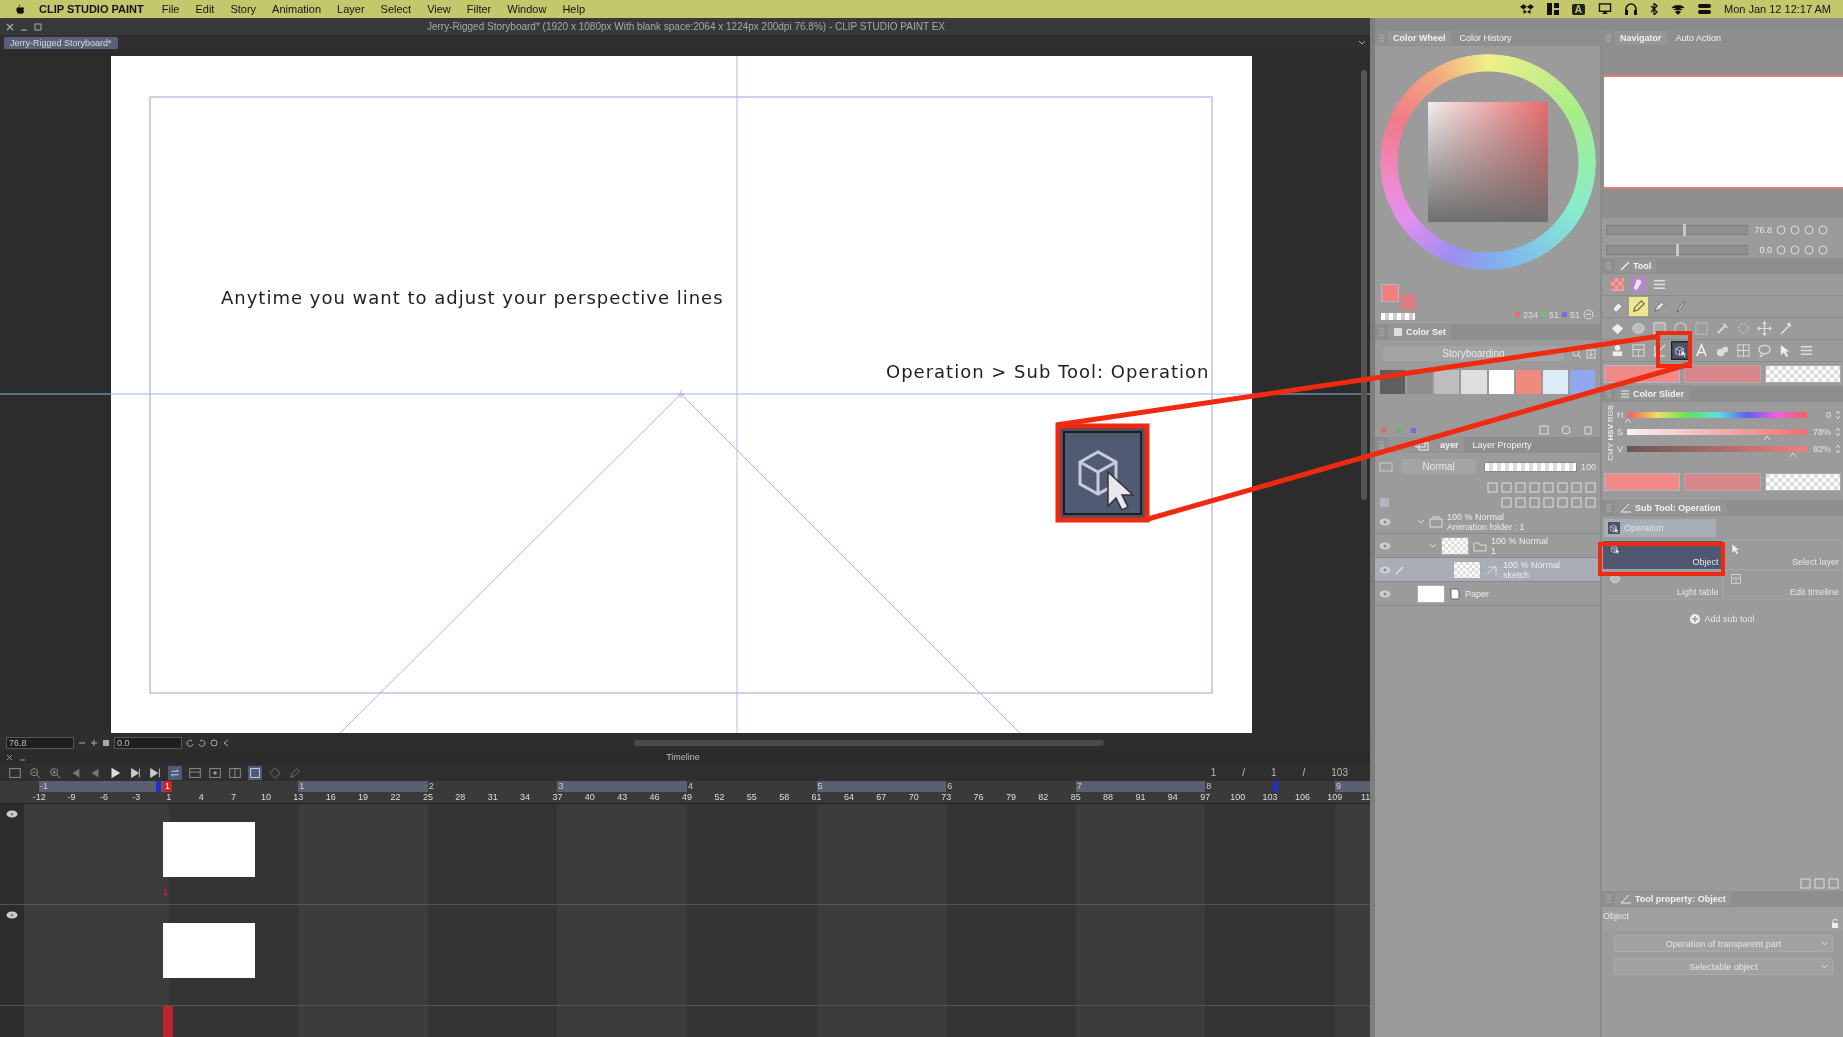  I want to click on input-source-indicator: A, so click(1578, 9).